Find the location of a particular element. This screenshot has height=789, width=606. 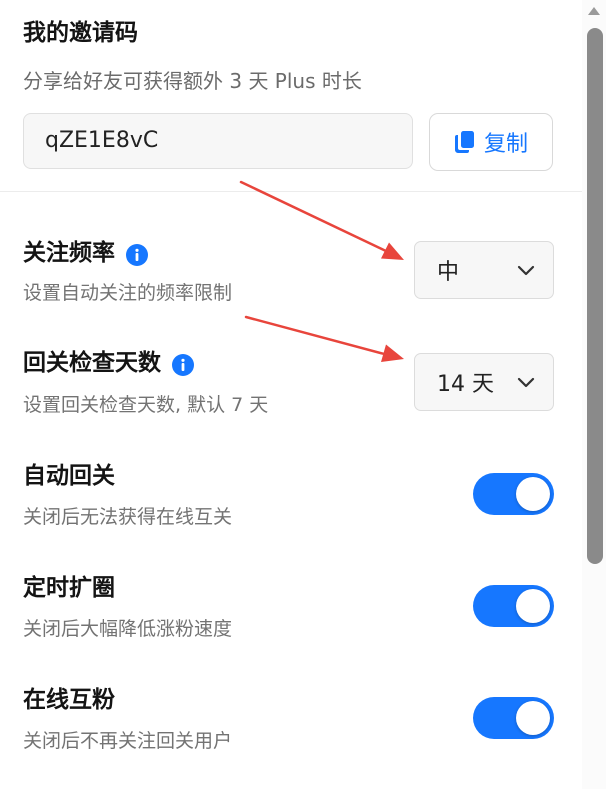

online-mutual-toggle is located at coordinates (513, 718).